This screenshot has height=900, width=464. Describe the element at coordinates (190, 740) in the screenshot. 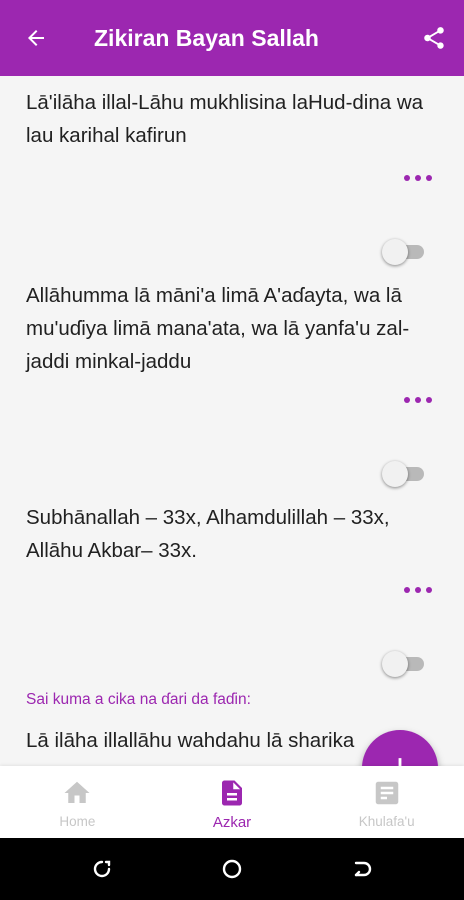

I see `zikir-text: Lā ilāha illallāhu wahdahu lā sharika` at that location.